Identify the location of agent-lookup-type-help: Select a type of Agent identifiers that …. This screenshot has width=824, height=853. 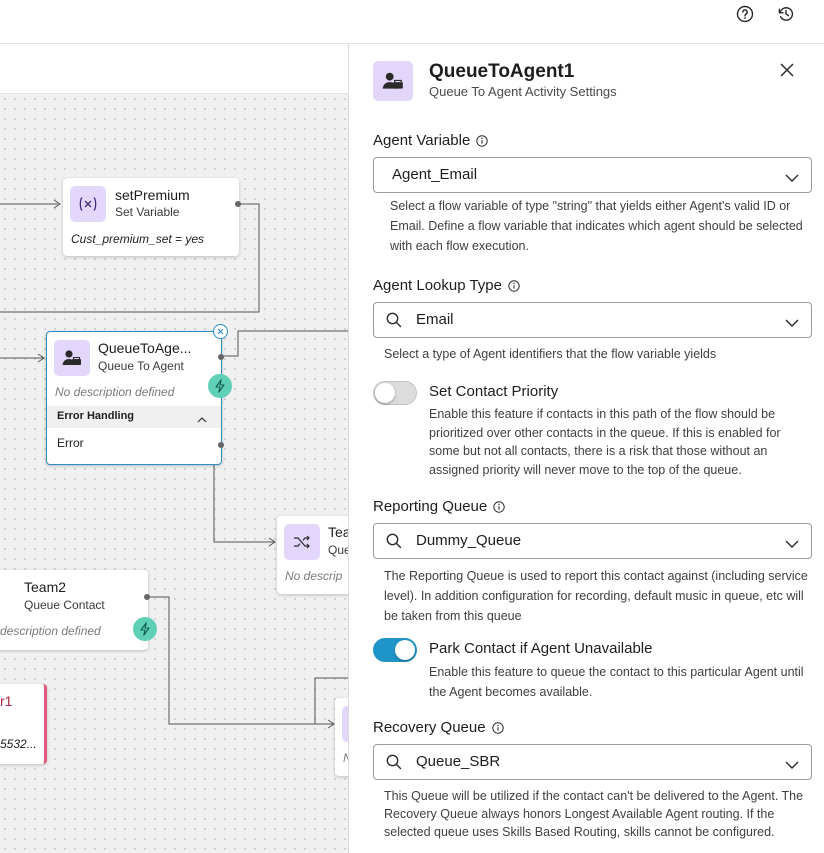
(550, 354).